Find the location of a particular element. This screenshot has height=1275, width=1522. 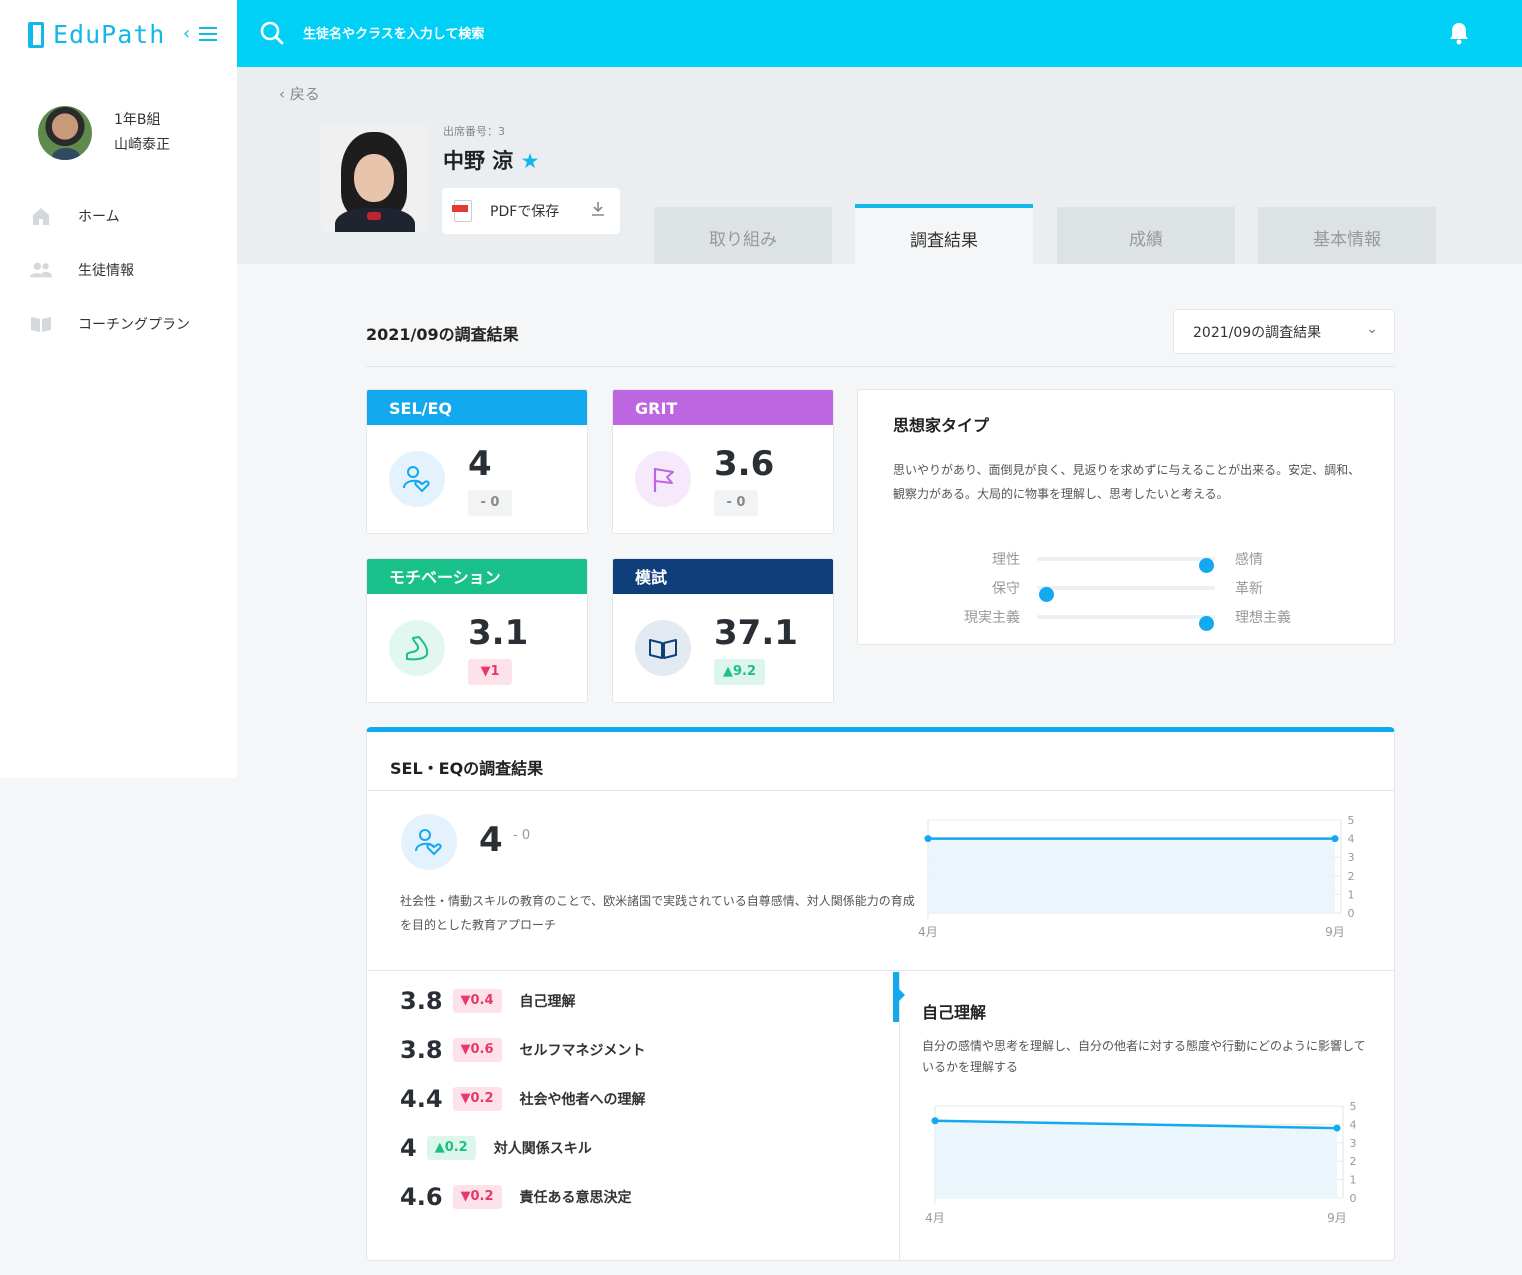

metric-card-motivation: モチベーション 3.1 ▼1 is located at coordinates (477, 630).